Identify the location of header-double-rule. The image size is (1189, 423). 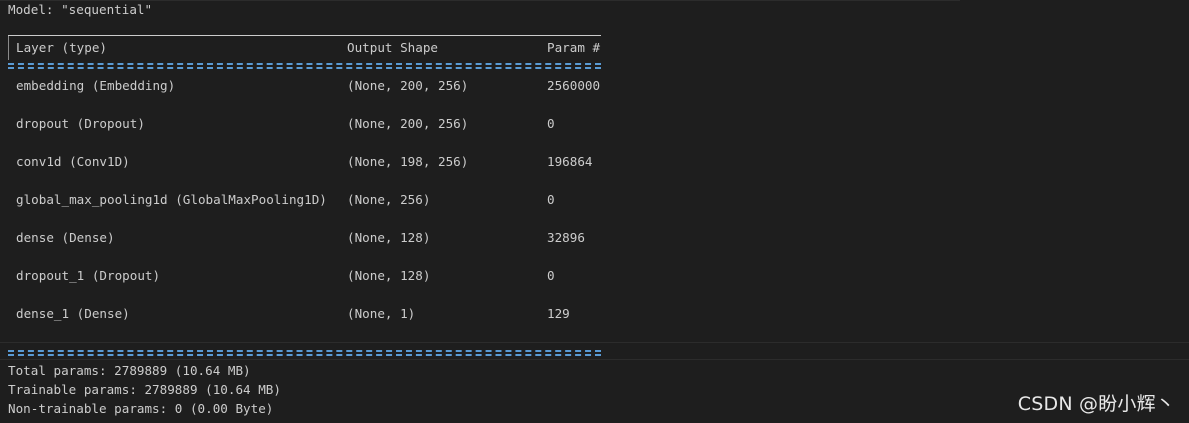
(304, 66).